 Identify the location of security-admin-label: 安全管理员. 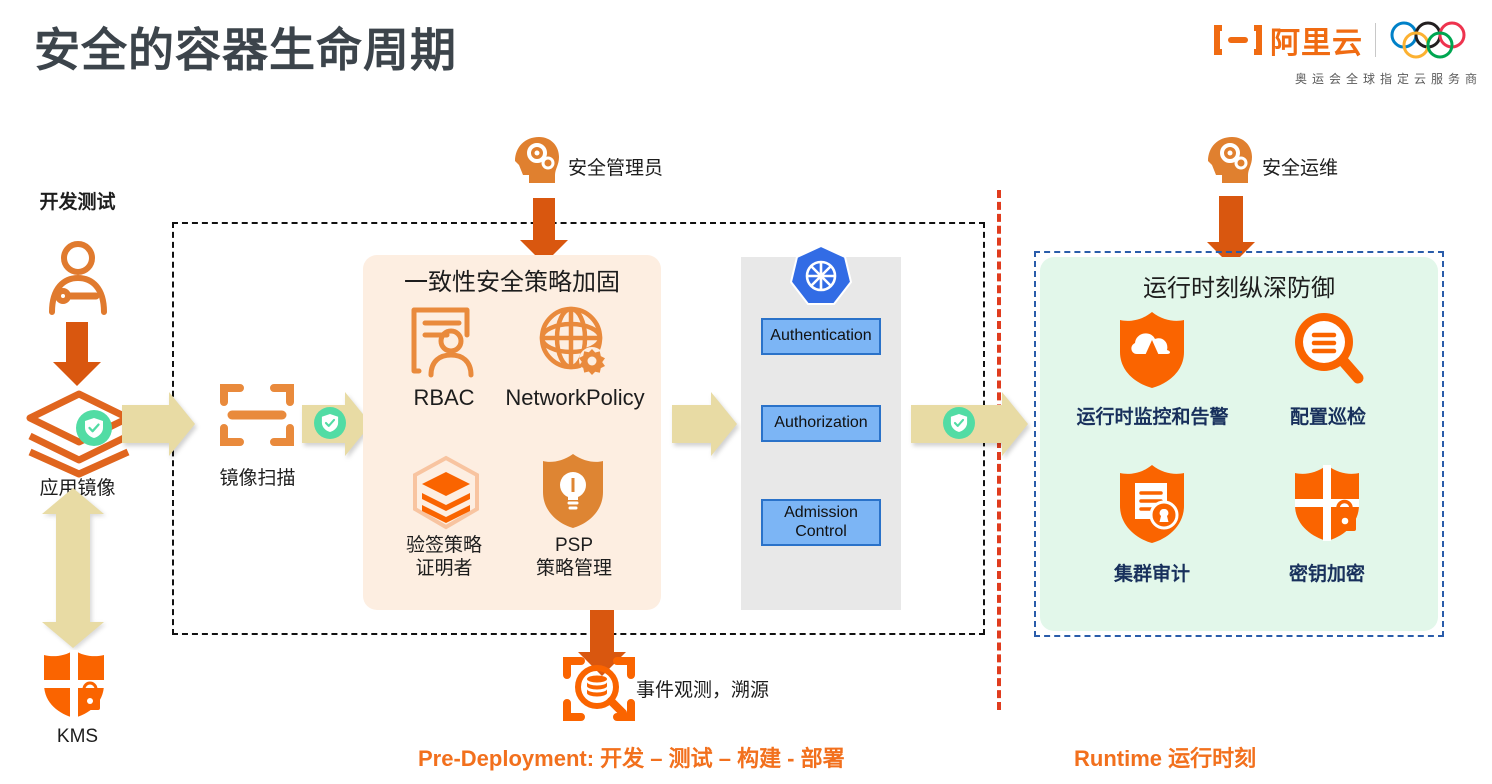
(616, 168).